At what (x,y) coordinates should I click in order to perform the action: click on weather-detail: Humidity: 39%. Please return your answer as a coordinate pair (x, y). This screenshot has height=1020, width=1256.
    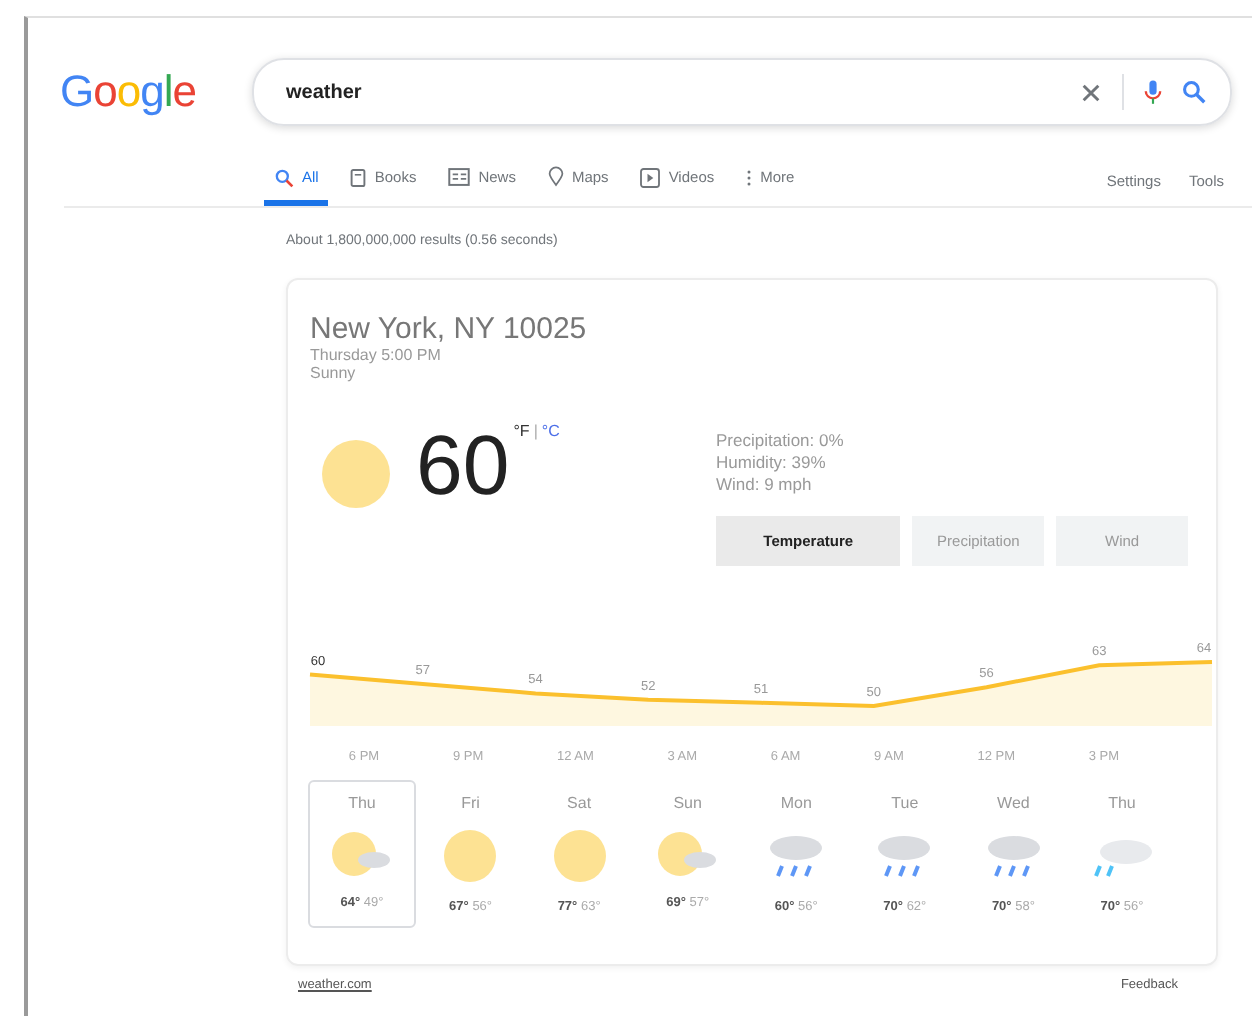
    Looking at the image, I should click on (772, 463).